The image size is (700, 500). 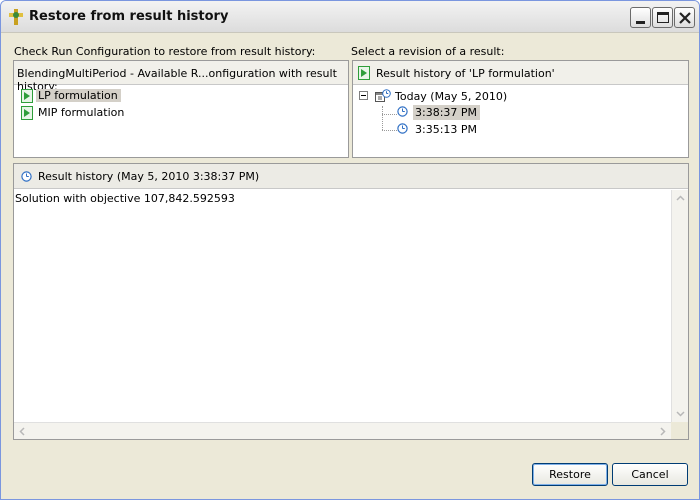 What do you see at coordinates (350, 17) in the screenshot?
I see `title-bar: Restore from result history` at bounding box center [350, 17].